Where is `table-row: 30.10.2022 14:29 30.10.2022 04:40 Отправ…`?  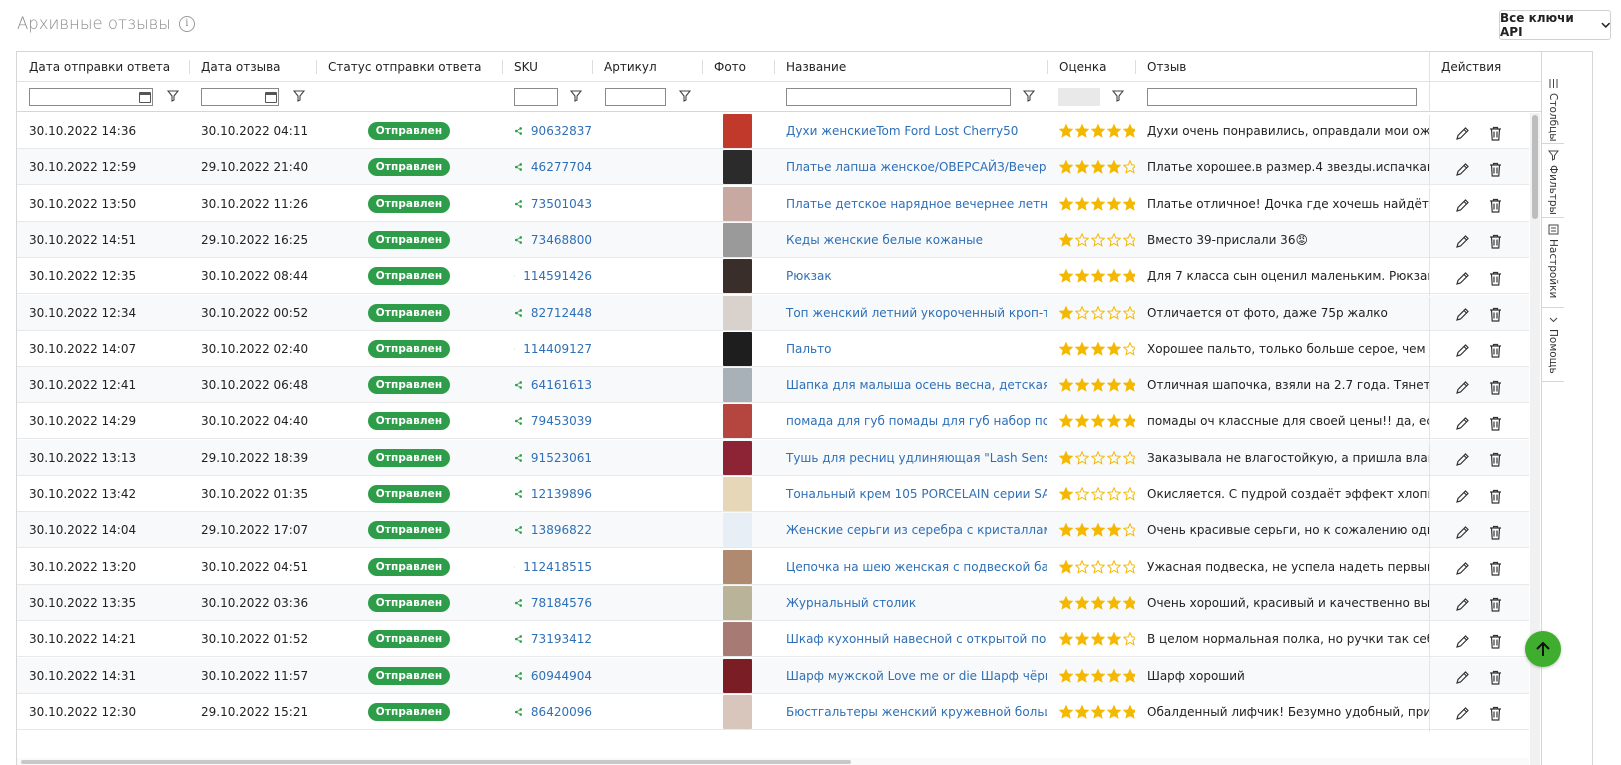
table-row: 30.10.2022 14:29 30.10.2022 04:40 Отправ… is located at coordinates (773, 421).